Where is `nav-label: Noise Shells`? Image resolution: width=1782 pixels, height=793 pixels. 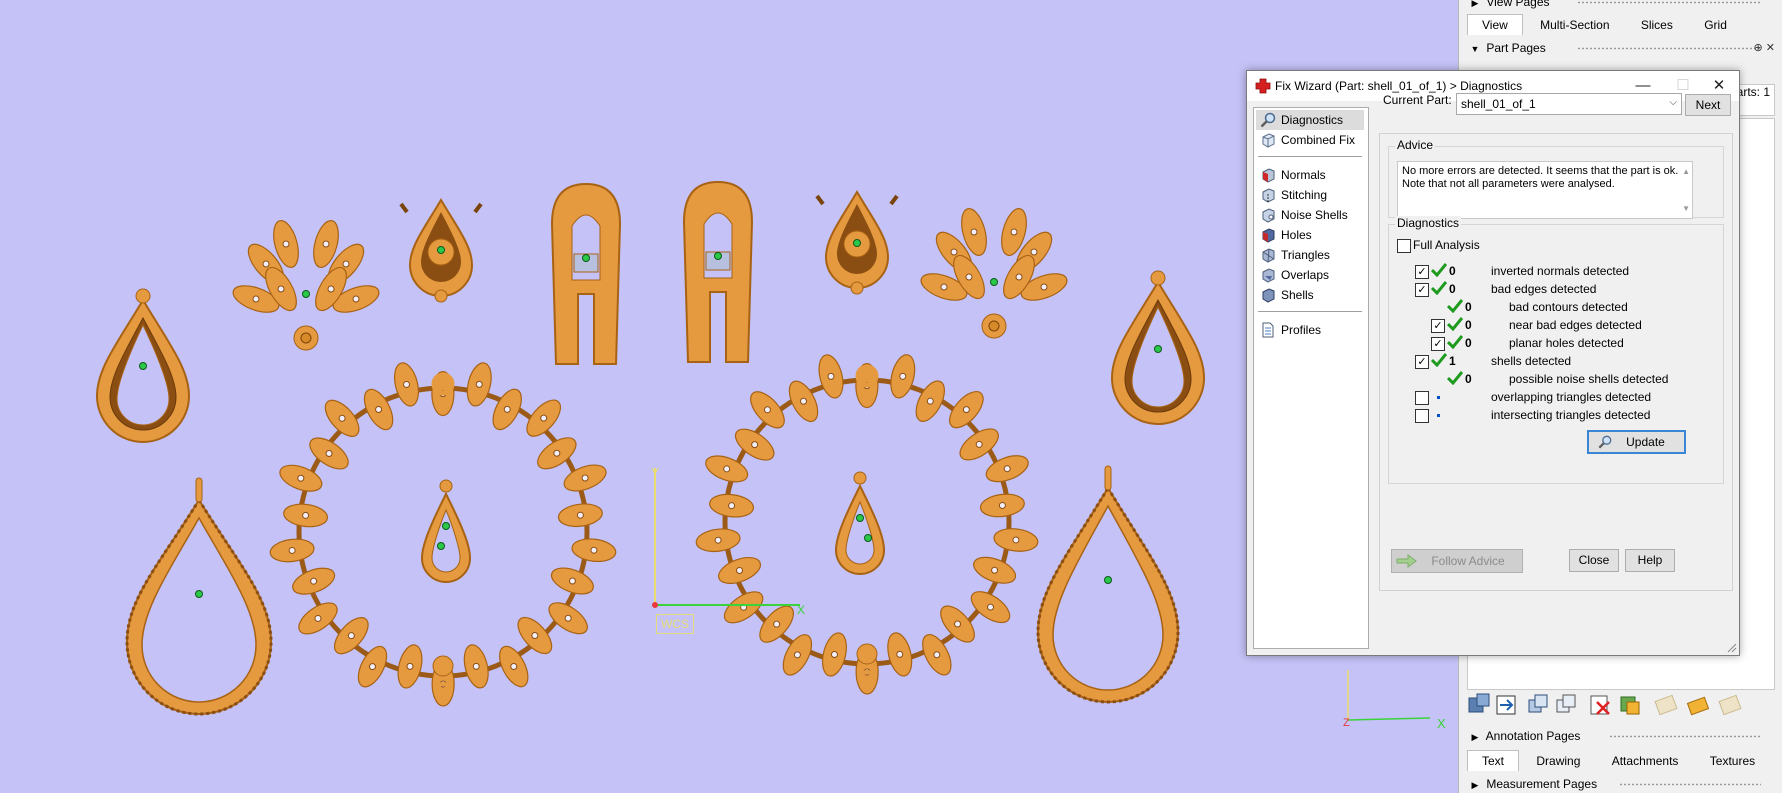 nav-label: Noise Shells is located at coordinates (1314, 215).